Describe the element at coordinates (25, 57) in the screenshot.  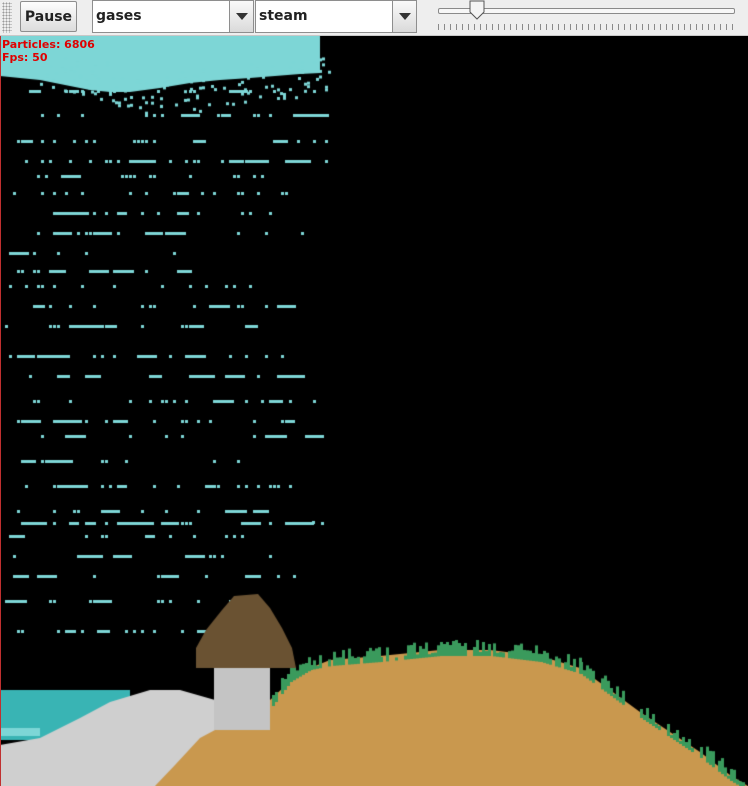
I see `fps-counter: Fps: 50` at that location.